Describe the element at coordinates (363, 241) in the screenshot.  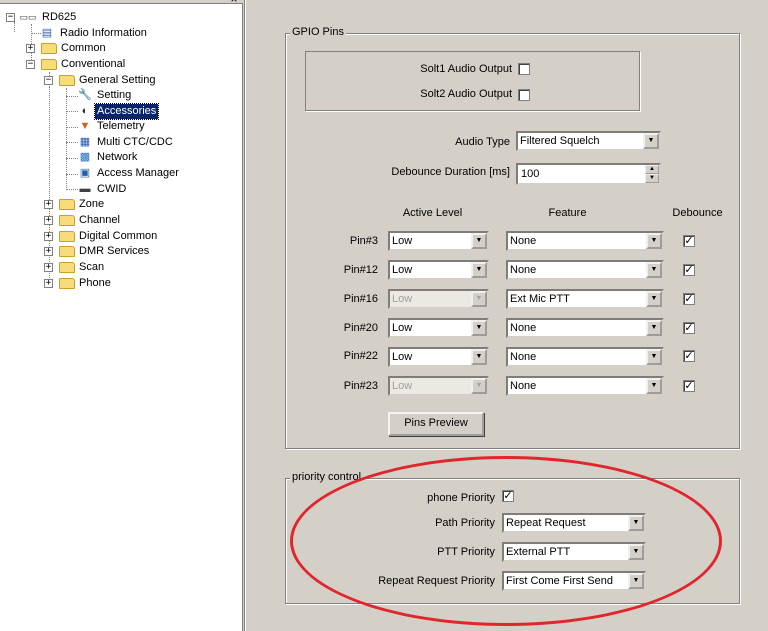
I see `pin-name: Pin#3` at that location.